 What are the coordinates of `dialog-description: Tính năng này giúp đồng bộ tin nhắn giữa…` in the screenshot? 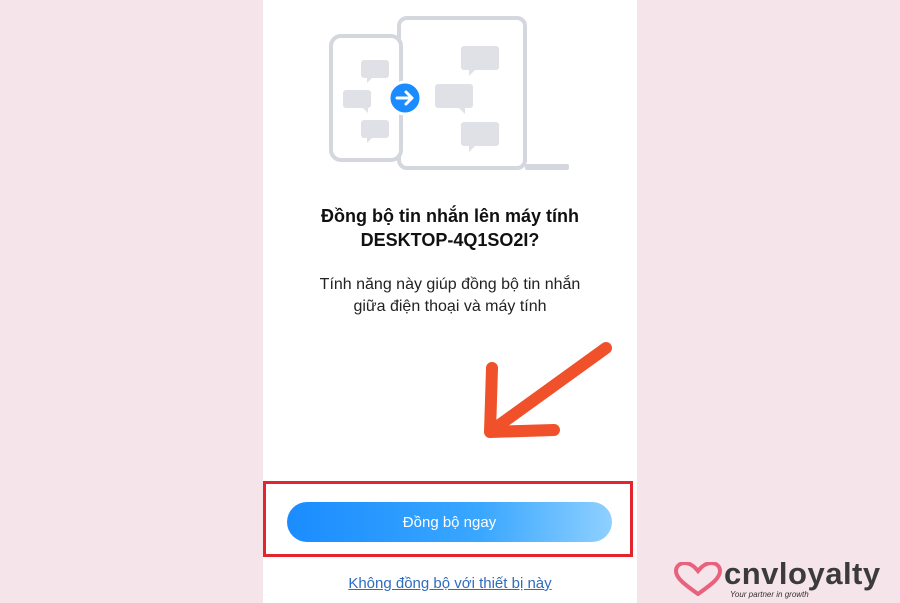 It's located at (450, 296).